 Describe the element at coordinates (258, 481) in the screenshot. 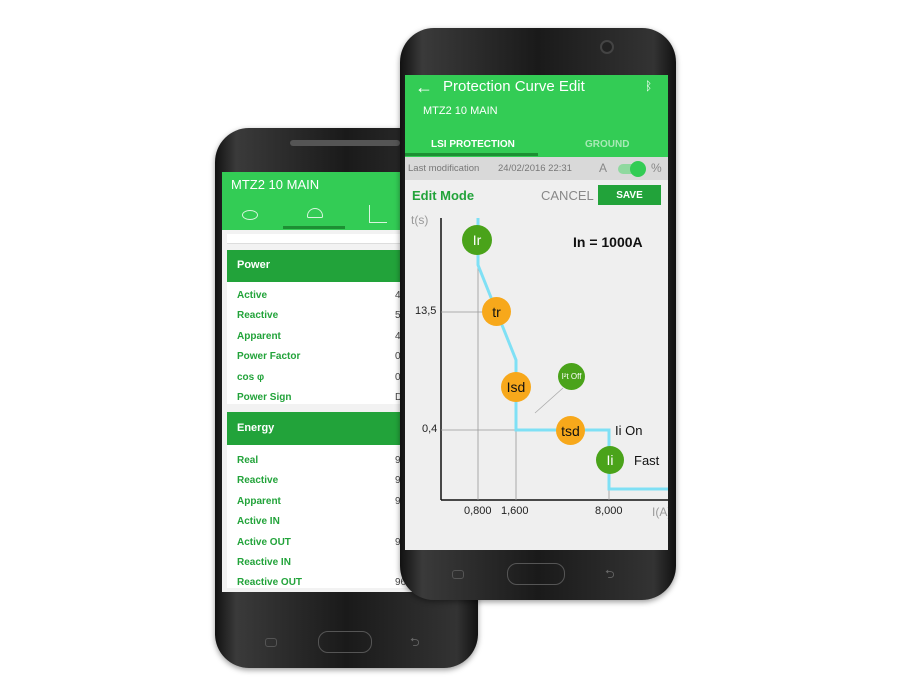

I see `energy-row-label: Reactive` at that location.